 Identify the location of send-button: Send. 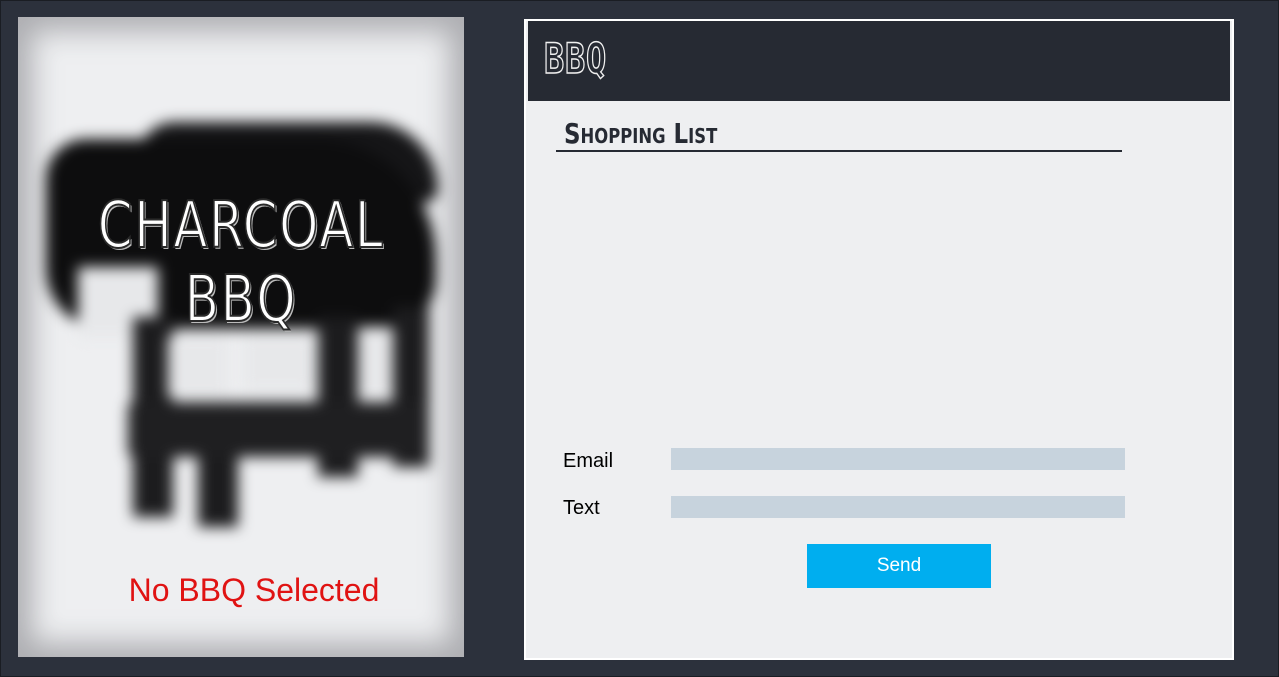
(899, 566).